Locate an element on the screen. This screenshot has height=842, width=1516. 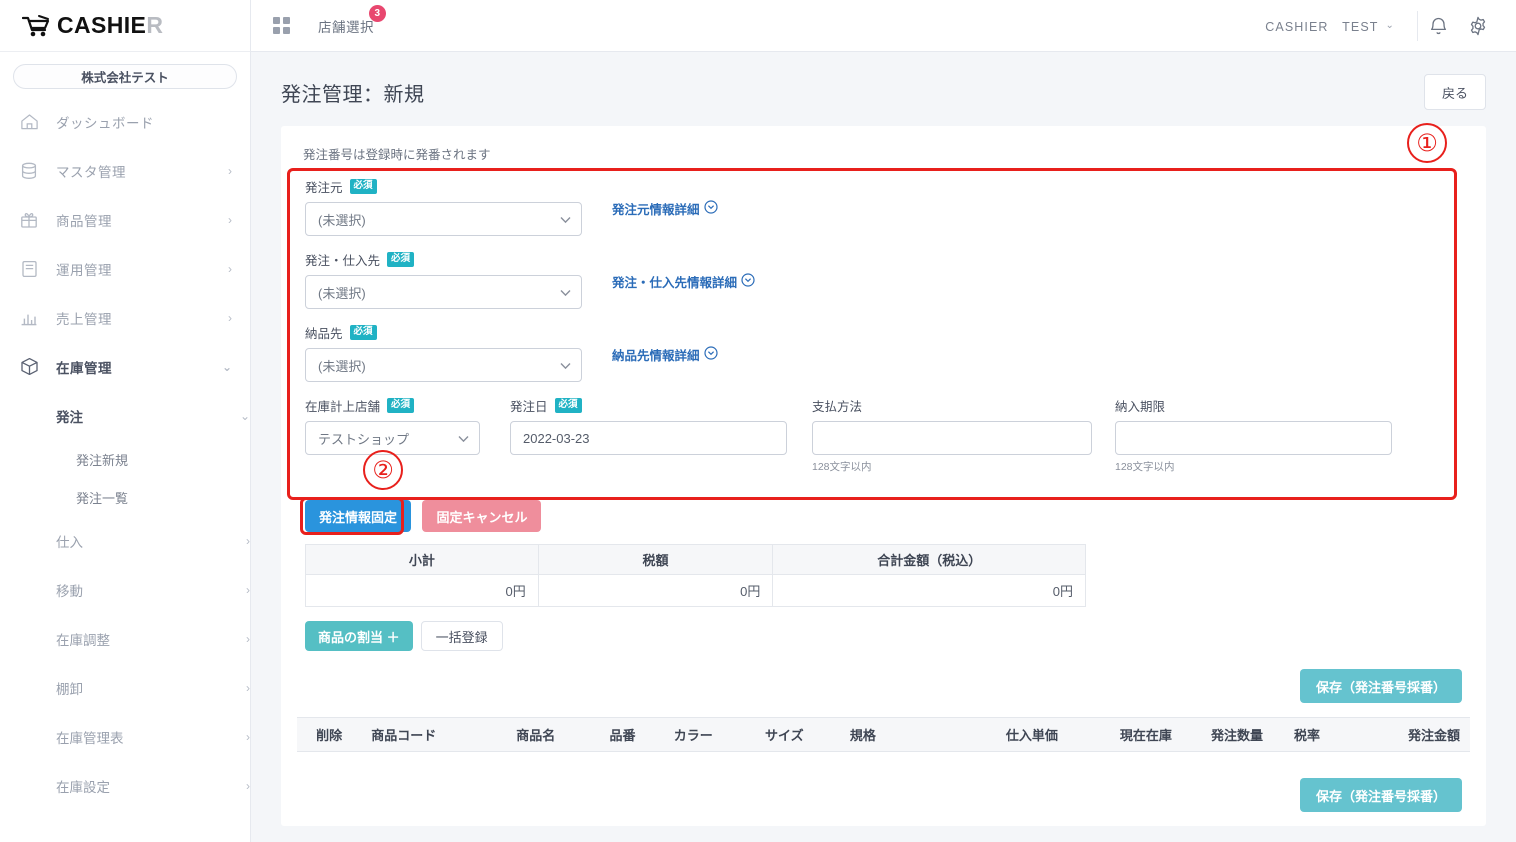
home-icon is located at coordinates (29, 122).